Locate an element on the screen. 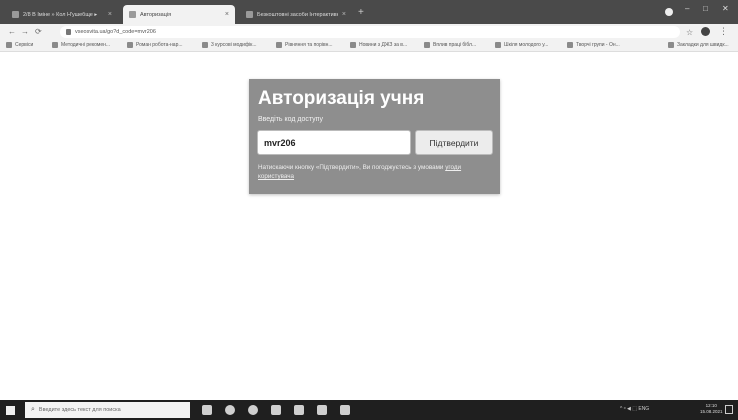  taskbar-clock: 12:10 15.08.2021 is located at coordinates (711, 409).